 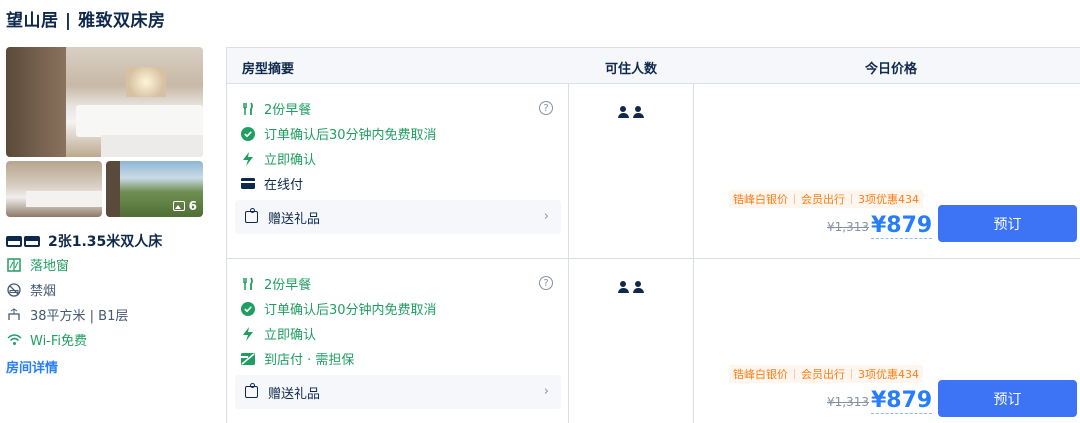 What do you see at coordinates (84, 241) in the screenshot?
I see `bed-info: 2张1.35米双人床` at bounding box center [84, 241].